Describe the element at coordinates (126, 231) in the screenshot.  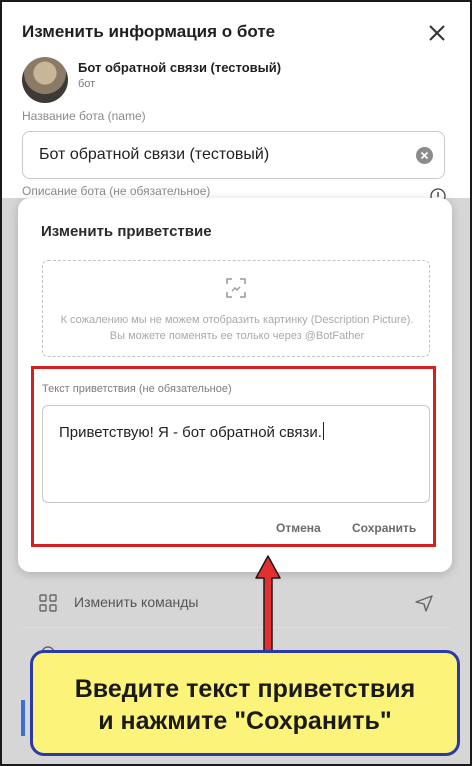
I see `dialog-title: Изменить приветствие` at that location.